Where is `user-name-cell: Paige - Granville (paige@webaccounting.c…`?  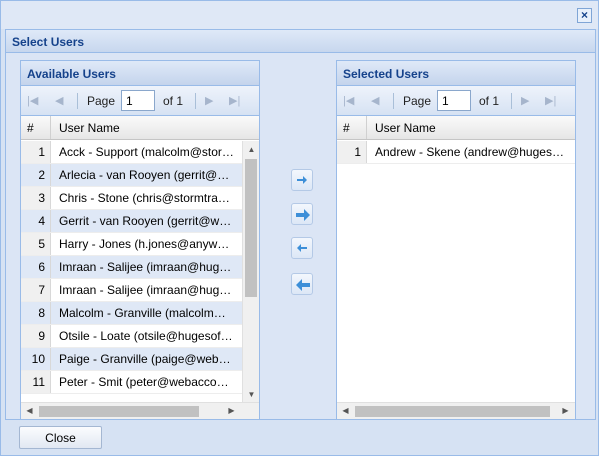
user-name-cell: Paige - Granville (paige@webaccounting.c… is located at coordinates (150, 359).